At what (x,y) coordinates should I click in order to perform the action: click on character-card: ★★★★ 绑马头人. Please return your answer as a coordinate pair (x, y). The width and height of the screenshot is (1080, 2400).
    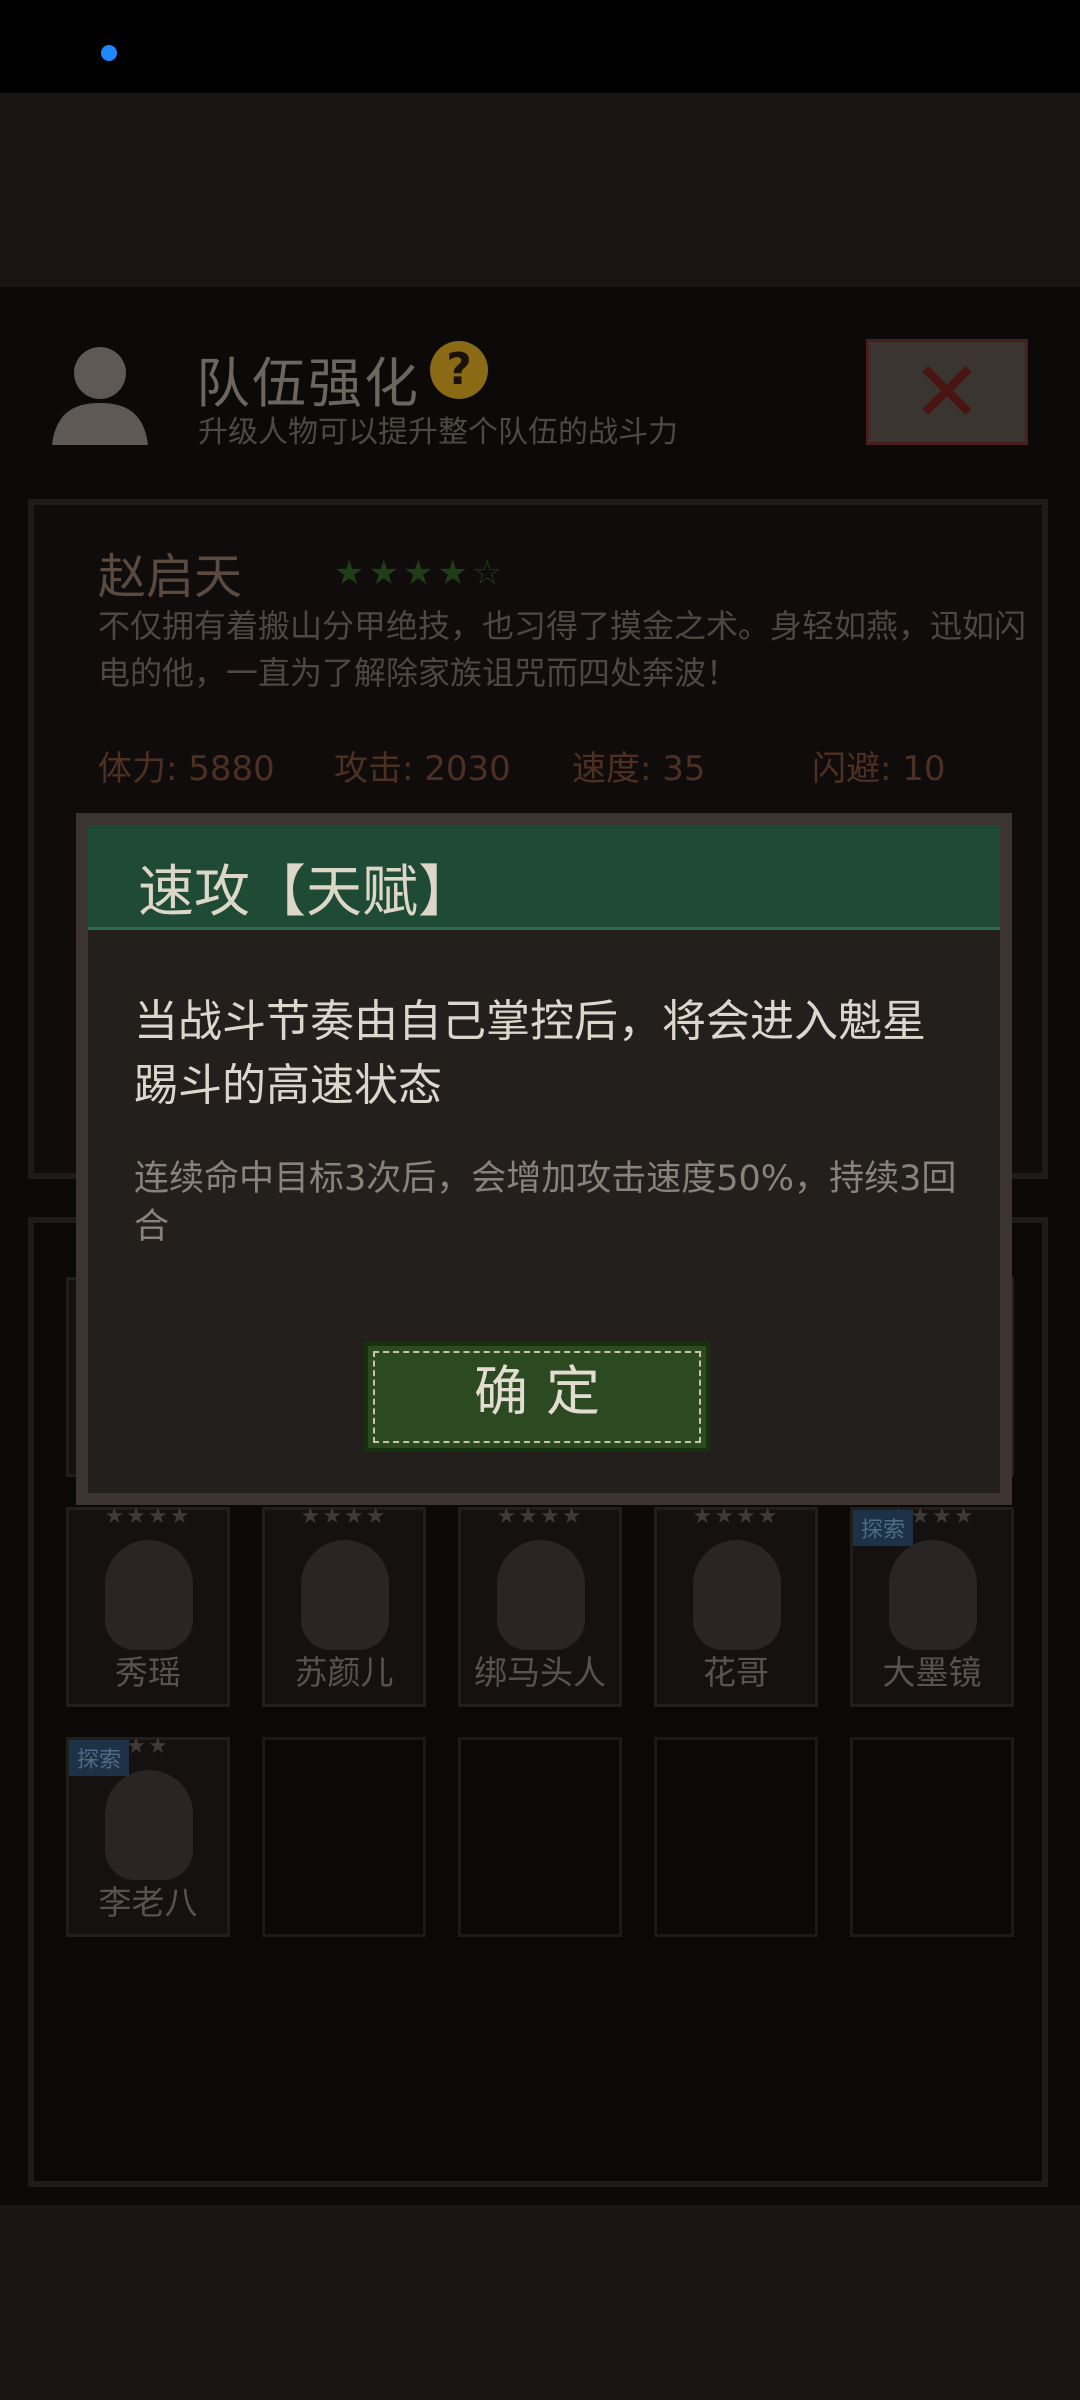
    Looking at the image, I should click on (540, 1605).